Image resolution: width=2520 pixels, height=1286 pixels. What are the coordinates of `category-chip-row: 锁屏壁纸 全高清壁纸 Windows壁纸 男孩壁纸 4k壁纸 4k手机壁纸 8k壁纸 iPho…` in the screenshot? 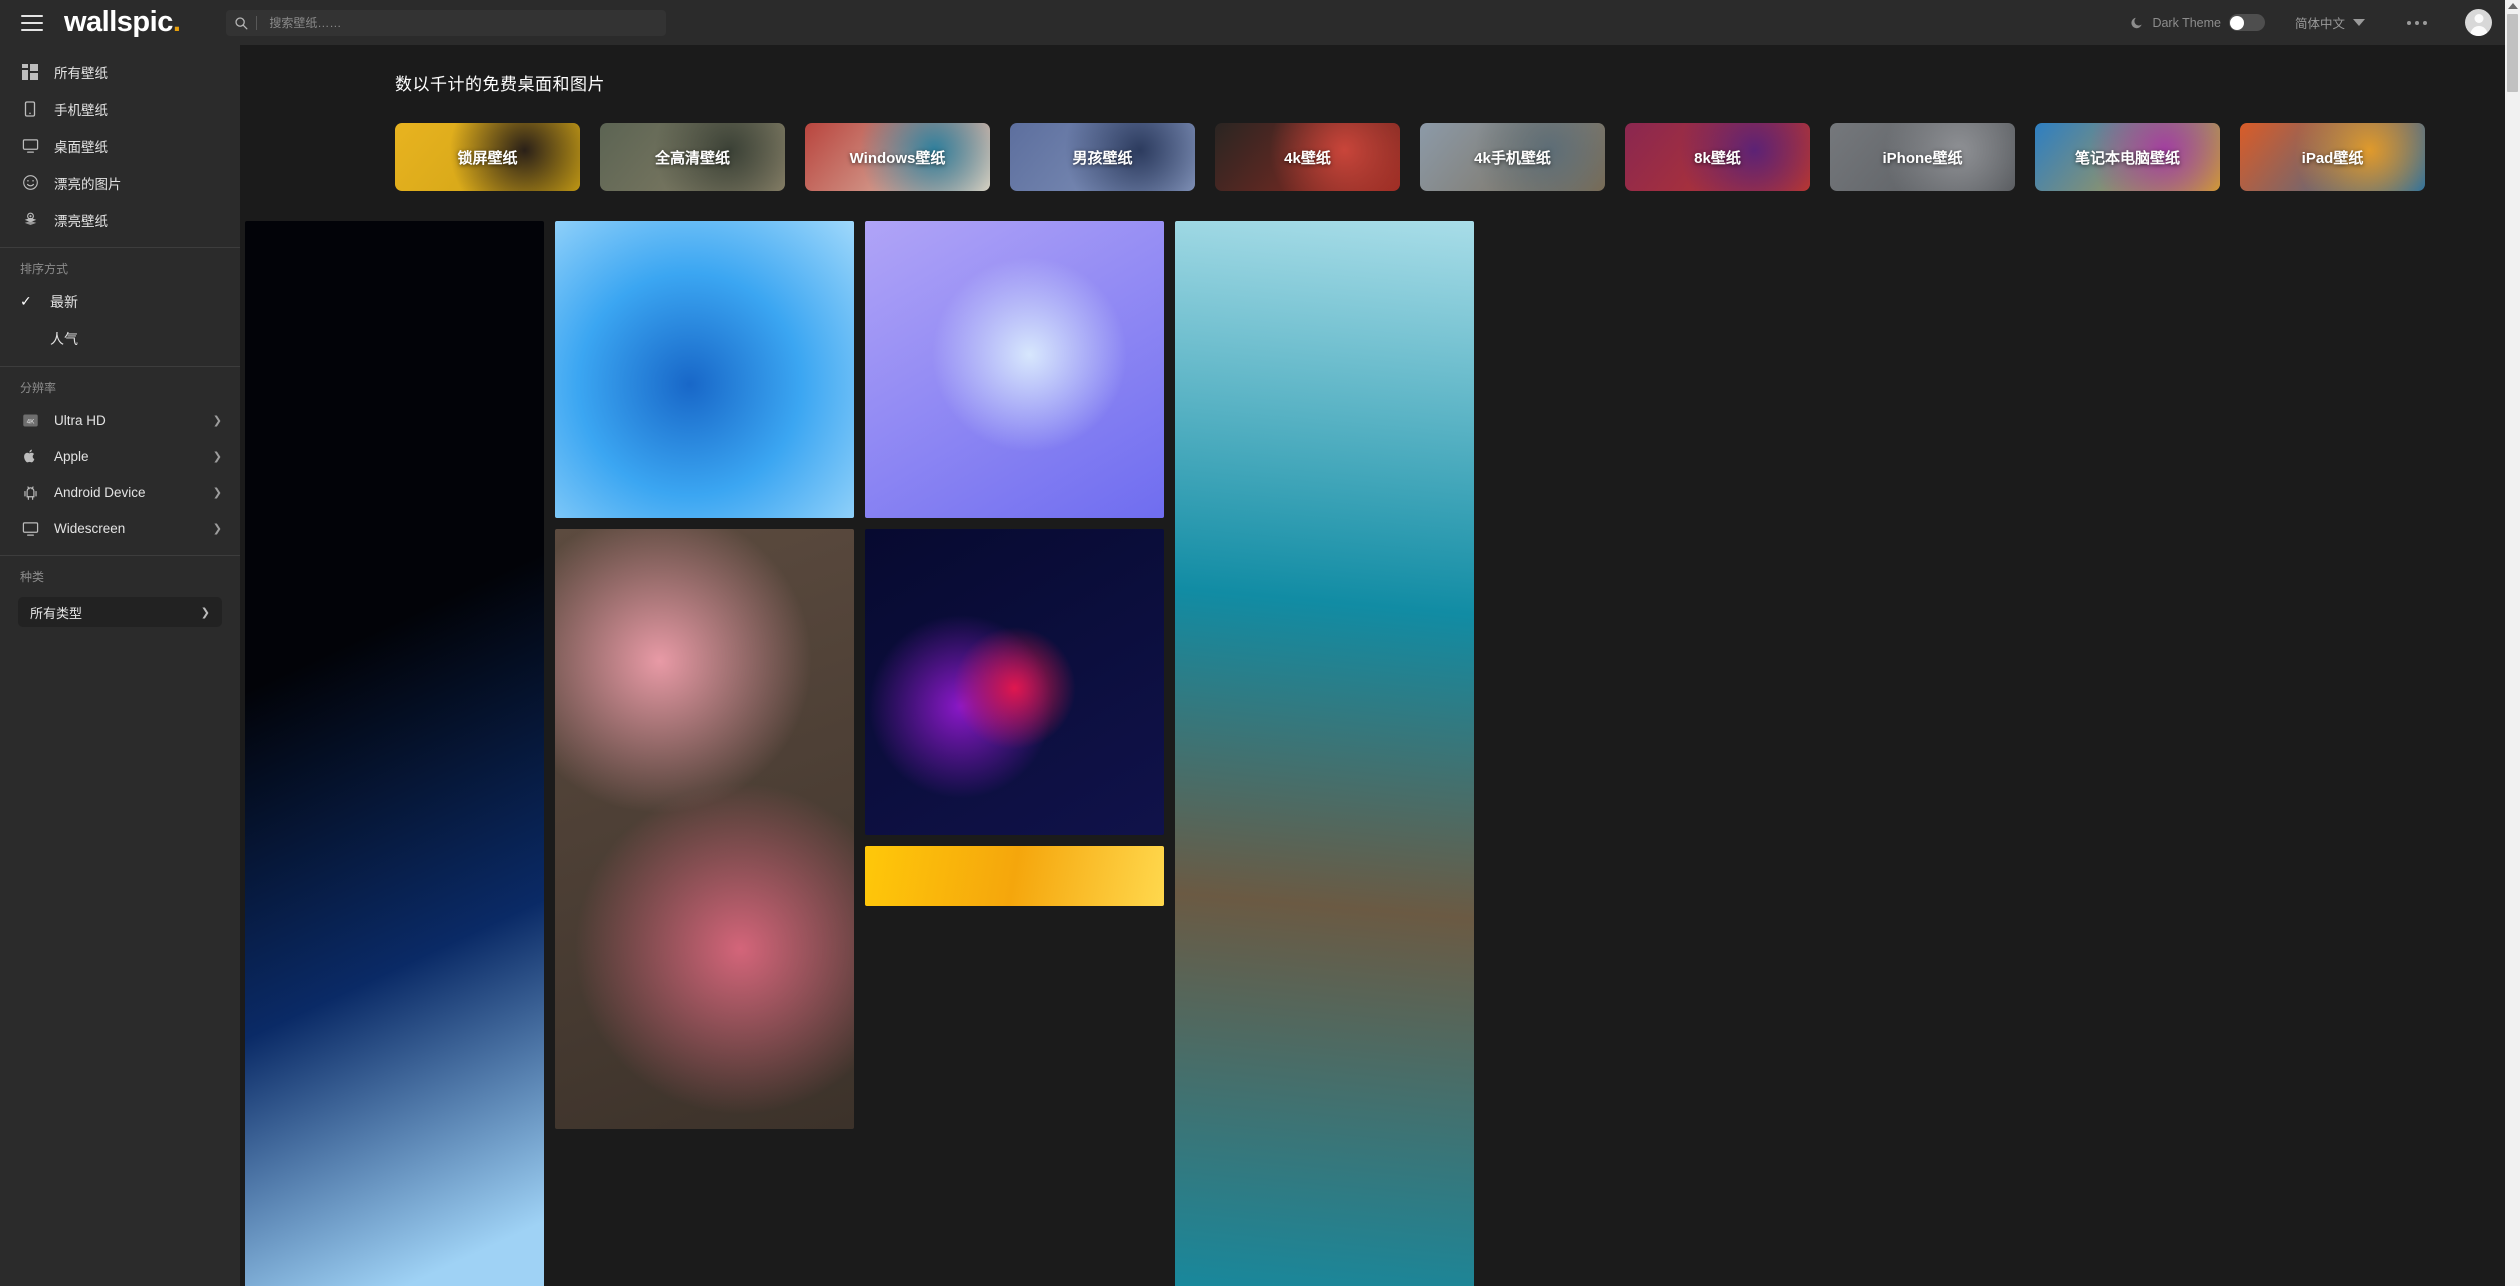 It's located at (1372, 143).